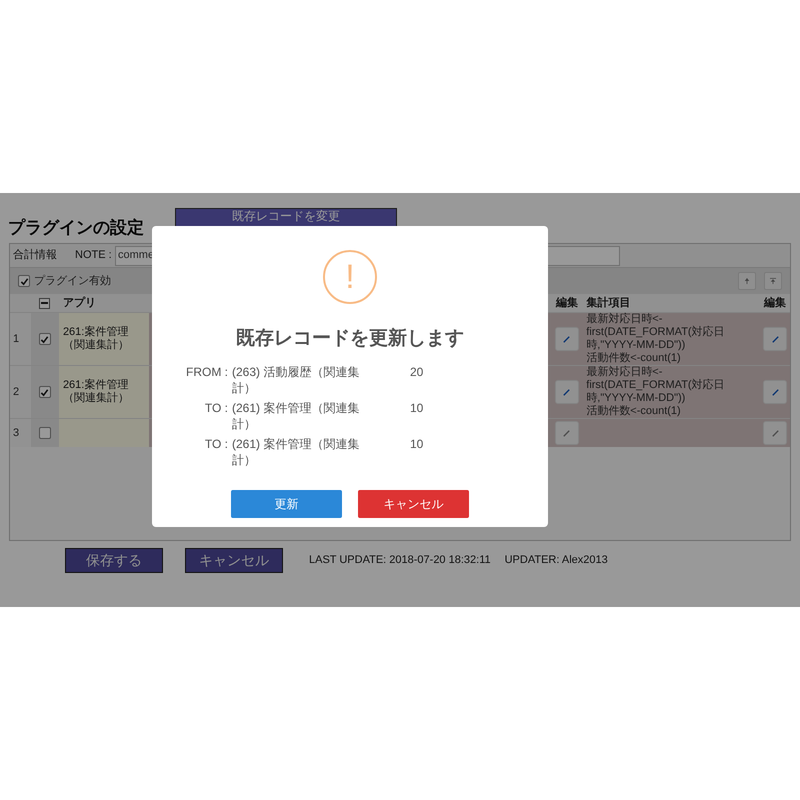 This screenshot has height=800, width=800. What do you see at coordinates (417, 372) in the screenshot?
I see `record-count: 20` at bounding box center [417, 372].